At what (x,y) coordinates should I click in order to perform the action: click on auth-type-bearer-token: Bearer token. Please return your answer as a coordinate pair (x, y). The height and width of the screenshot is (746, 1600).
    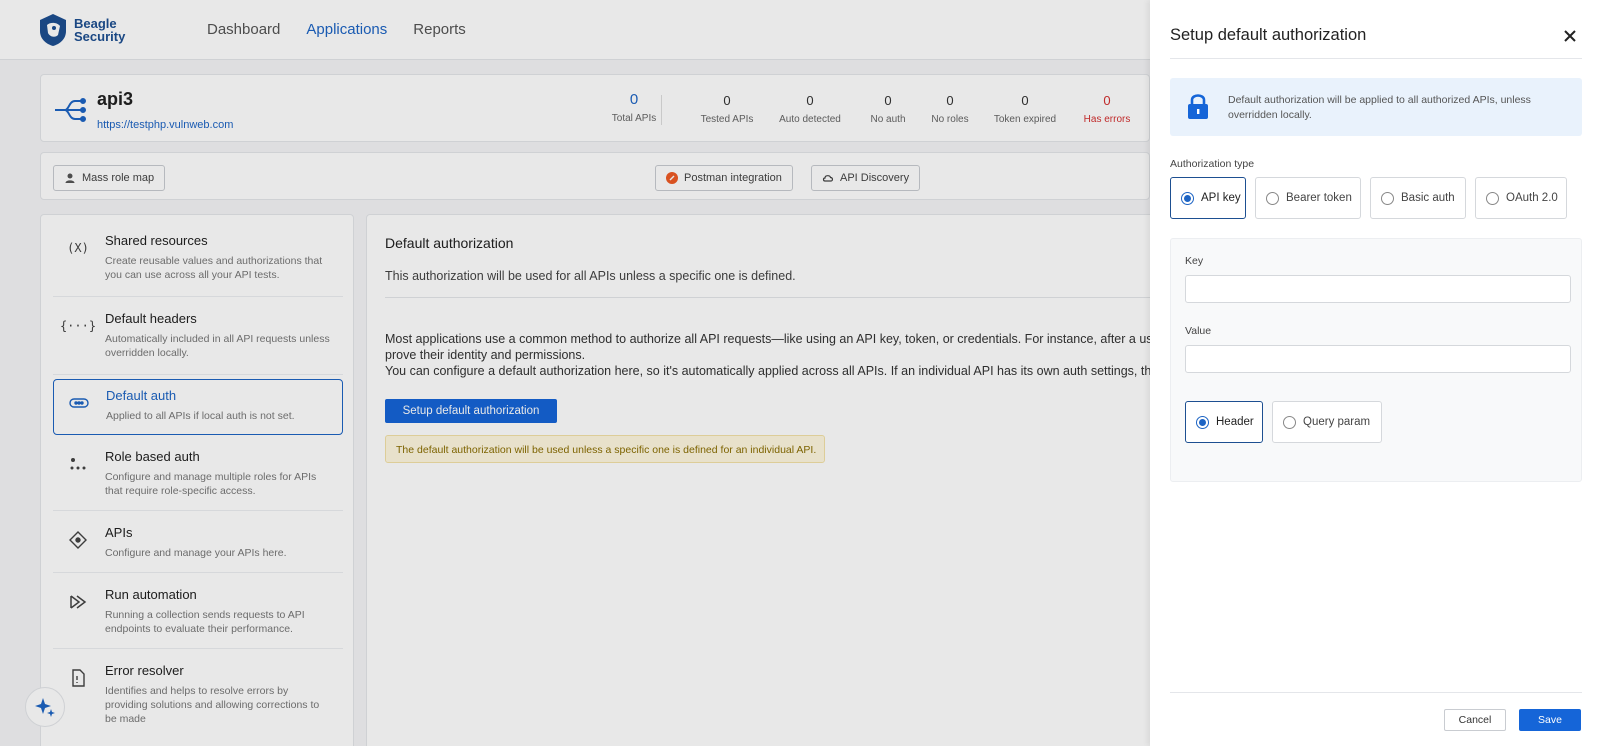
    Looking at the image, I should click on (1308, 198).